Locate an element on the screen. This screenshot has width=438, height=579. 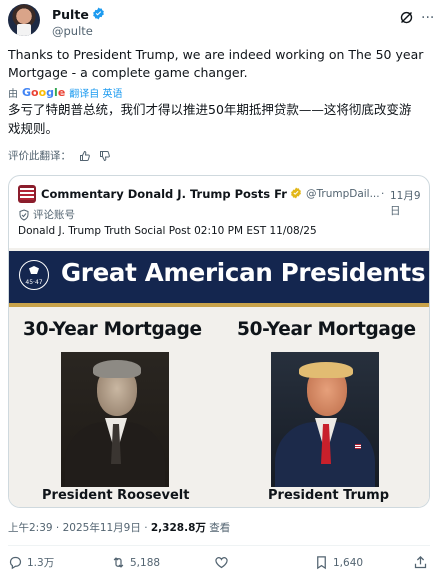
translate-prefix: 由 is located at coordinates (13, 94).